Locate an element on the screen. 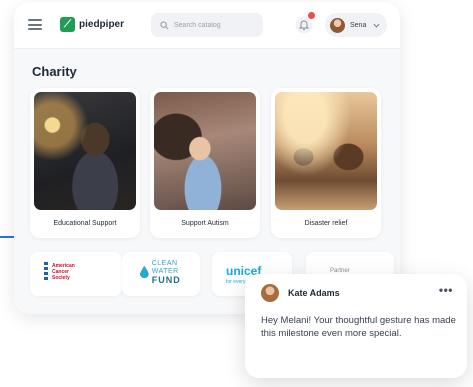  partner-logo-card: American Cancer Society is located at coordinates (76, 274).